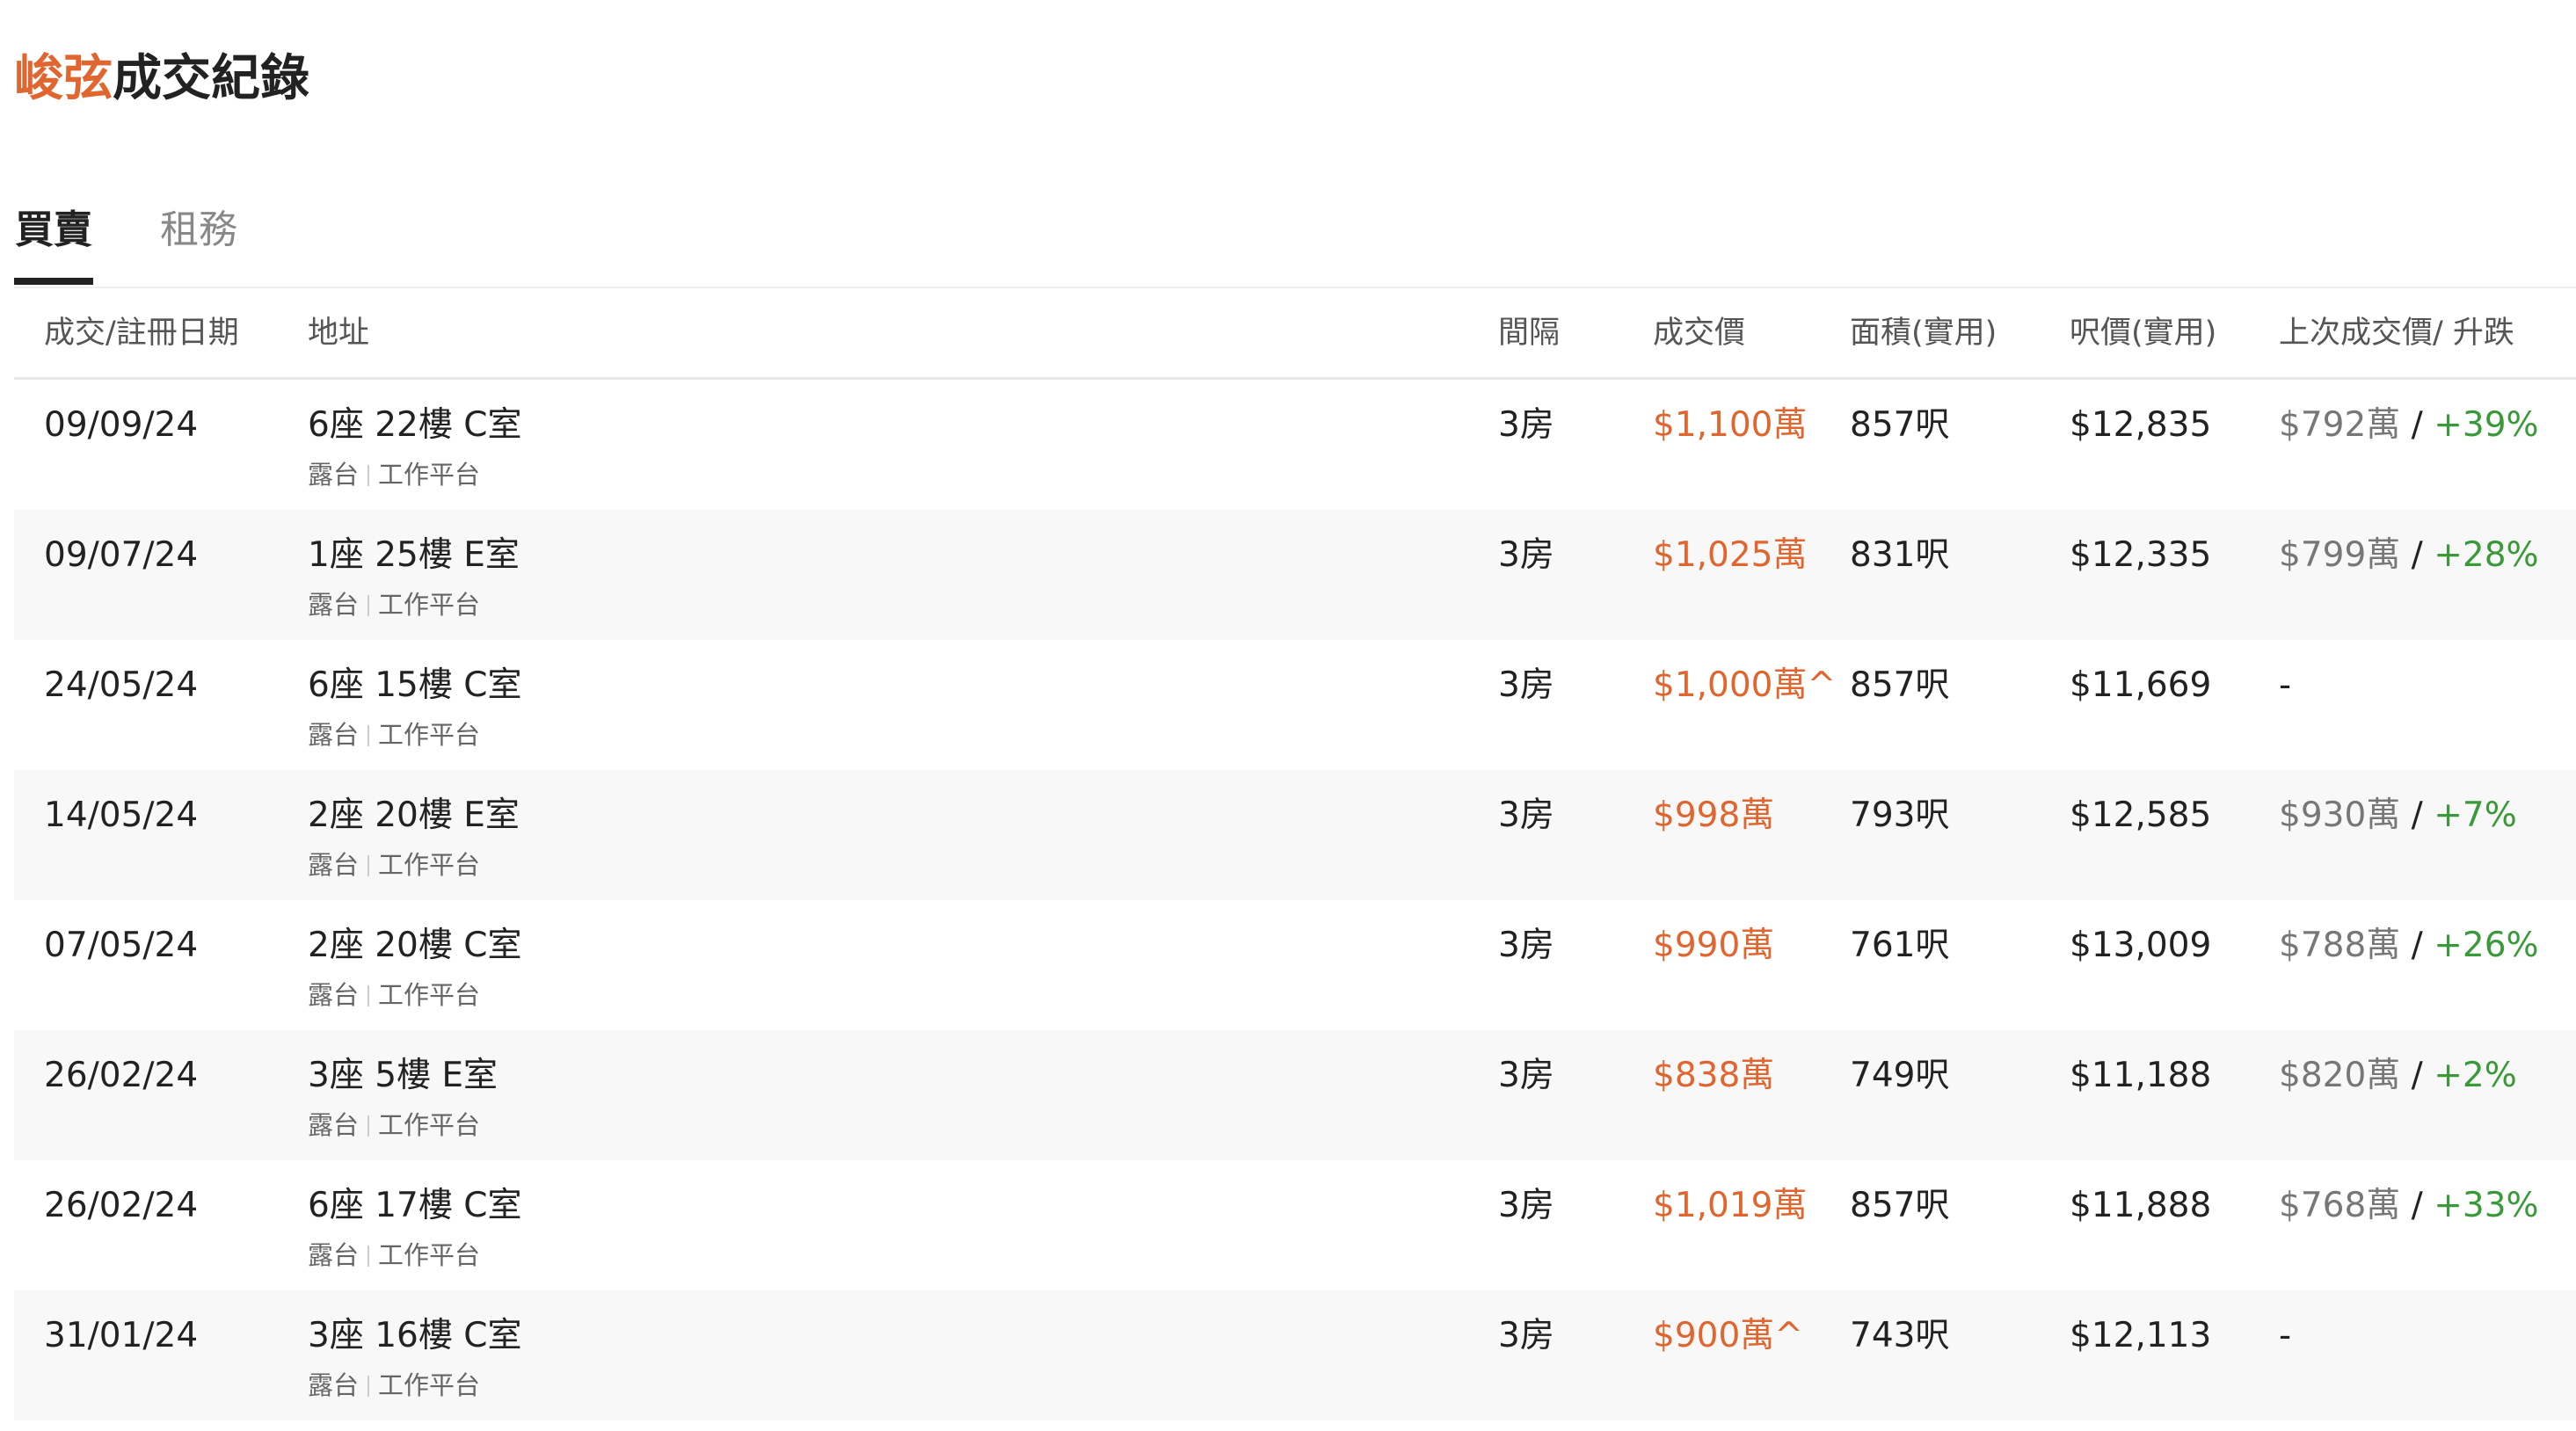  I want to click on transaction-price: $1,100萬, so click(1730, 425).